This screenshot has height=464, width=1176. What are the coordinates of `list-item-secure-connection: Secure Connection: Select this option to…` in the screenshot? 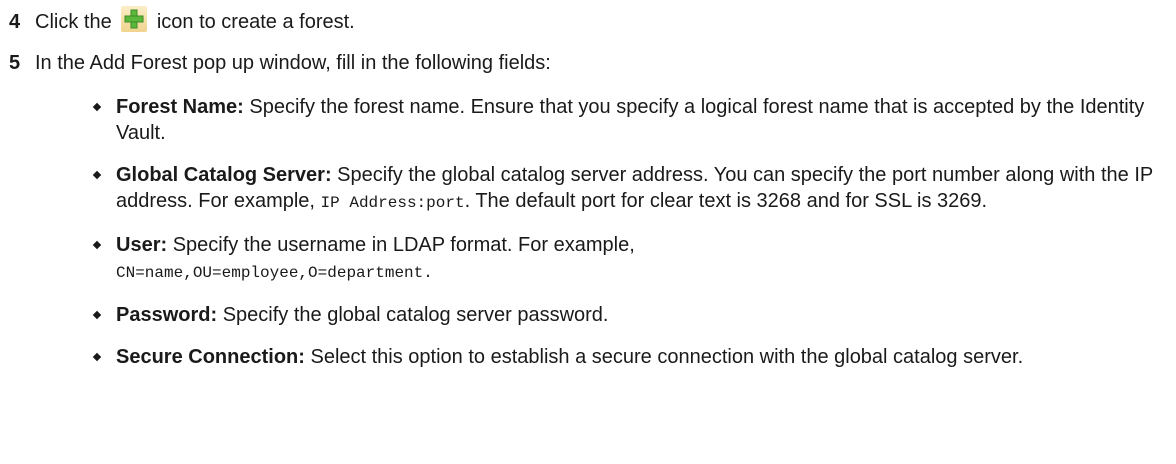 It's located at (624, 357).